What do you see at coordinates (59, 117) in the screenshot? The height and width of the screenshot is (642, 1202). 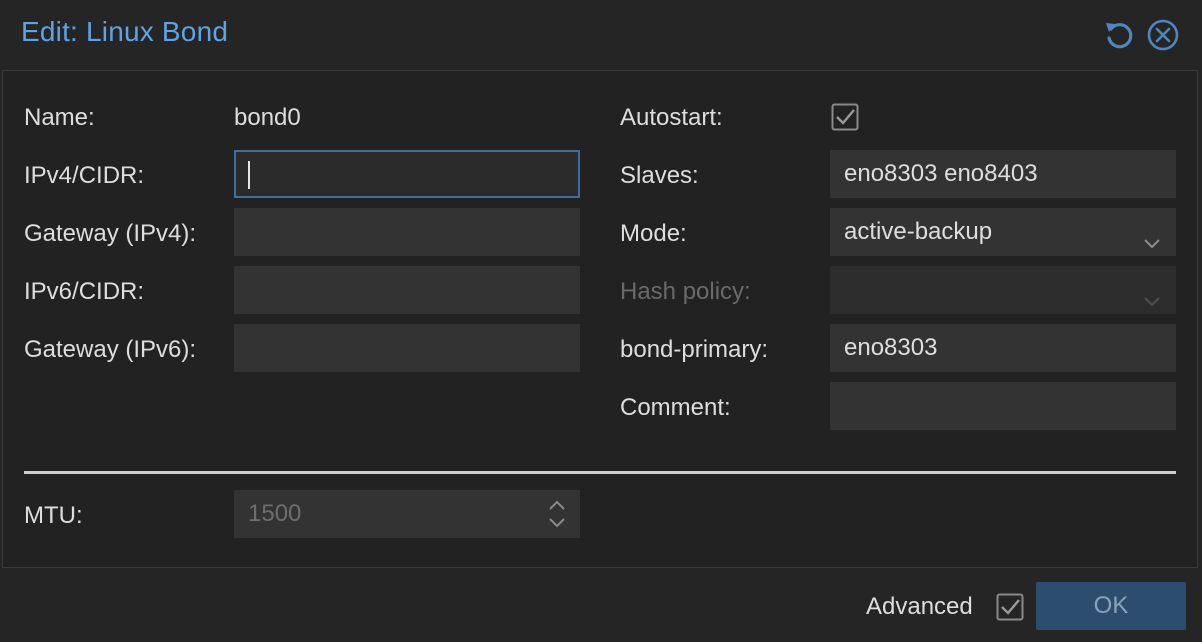 I see `name-label: Name:` at bounding box center [59, 117].